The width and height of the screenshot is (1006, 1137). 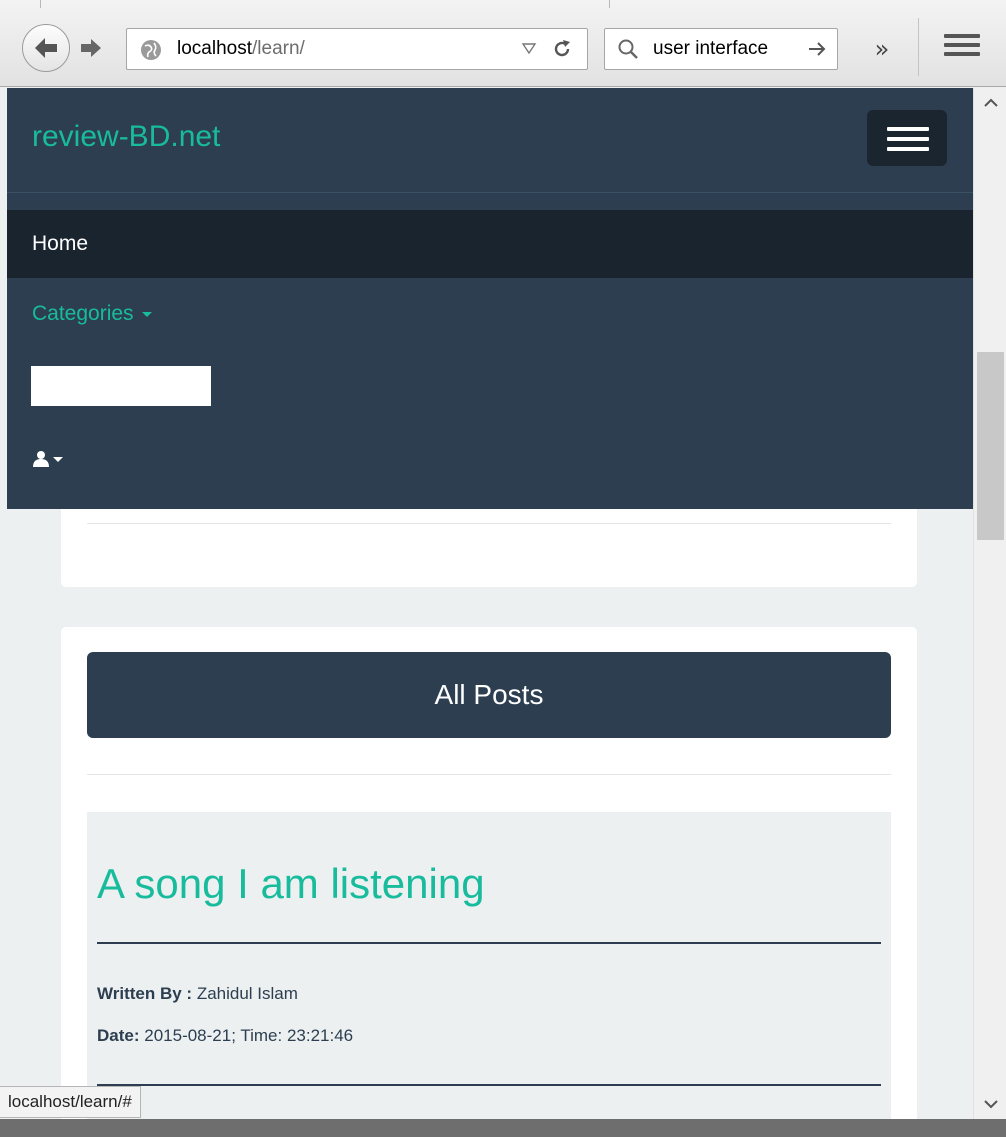 I want to click on post-author-label: Written By :, so click(x=145, y=993).